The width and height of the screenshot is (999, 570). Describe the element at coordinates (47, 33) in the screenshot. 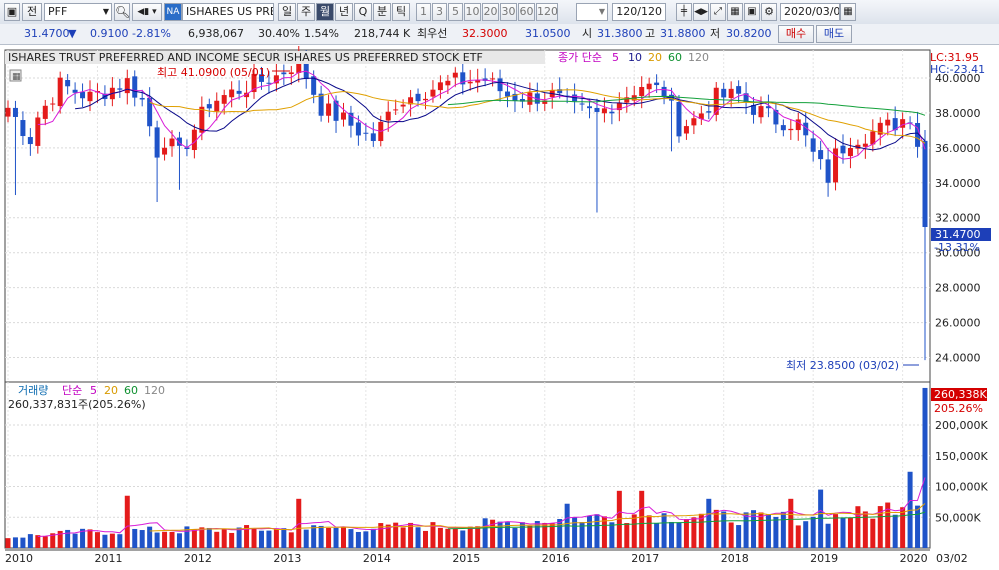

I see `last-price: 31.4700` at that location.